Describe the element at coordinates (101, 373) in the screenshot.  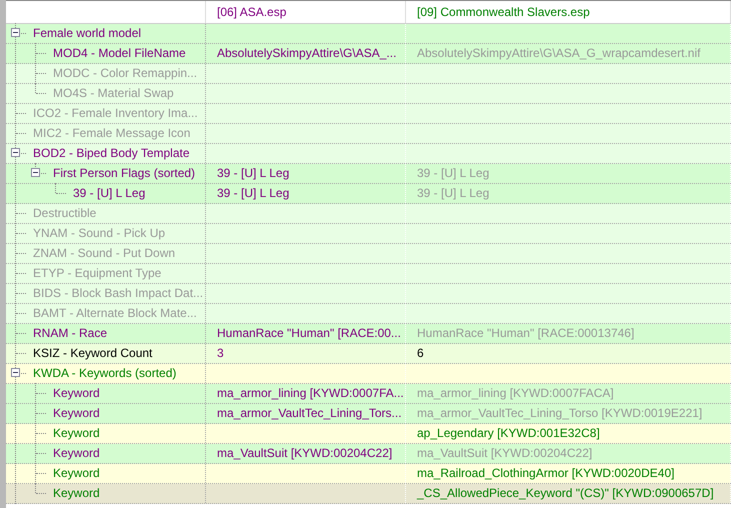
I see `tree-item-label: KWDA - Keywords (sorted)` at that location.